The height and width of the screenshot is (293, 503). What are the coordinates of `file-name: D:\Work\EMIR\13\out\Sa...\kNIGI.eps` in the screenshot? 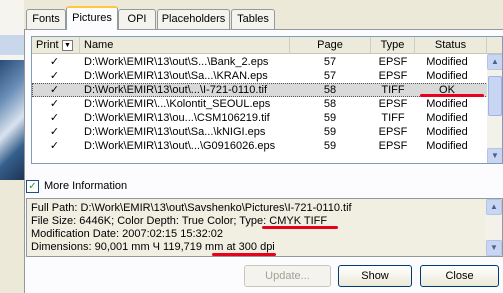 It's located at (175, 132).